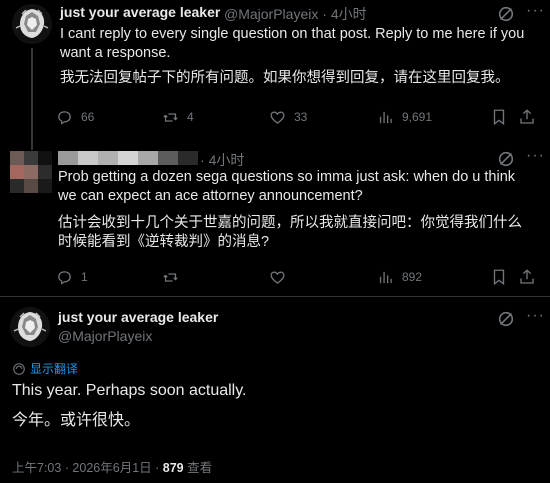 This screenshot has height=483, width=550. I want to click on views-button: 9,691, so click(404, 117).